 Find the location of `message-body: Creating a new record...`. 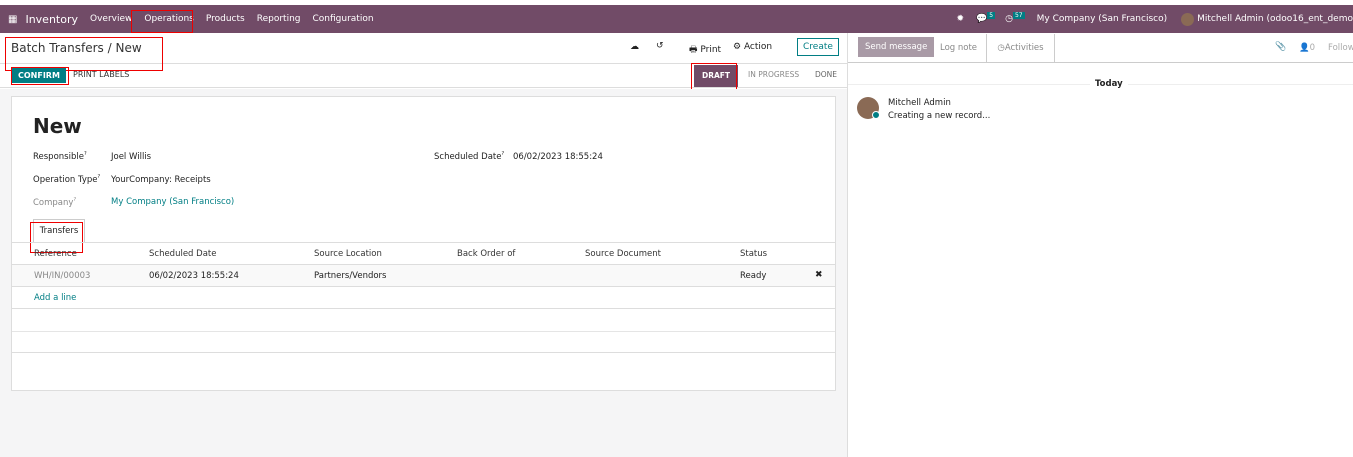

message-body: Creating a new record... is located at coordinates (939, 116).